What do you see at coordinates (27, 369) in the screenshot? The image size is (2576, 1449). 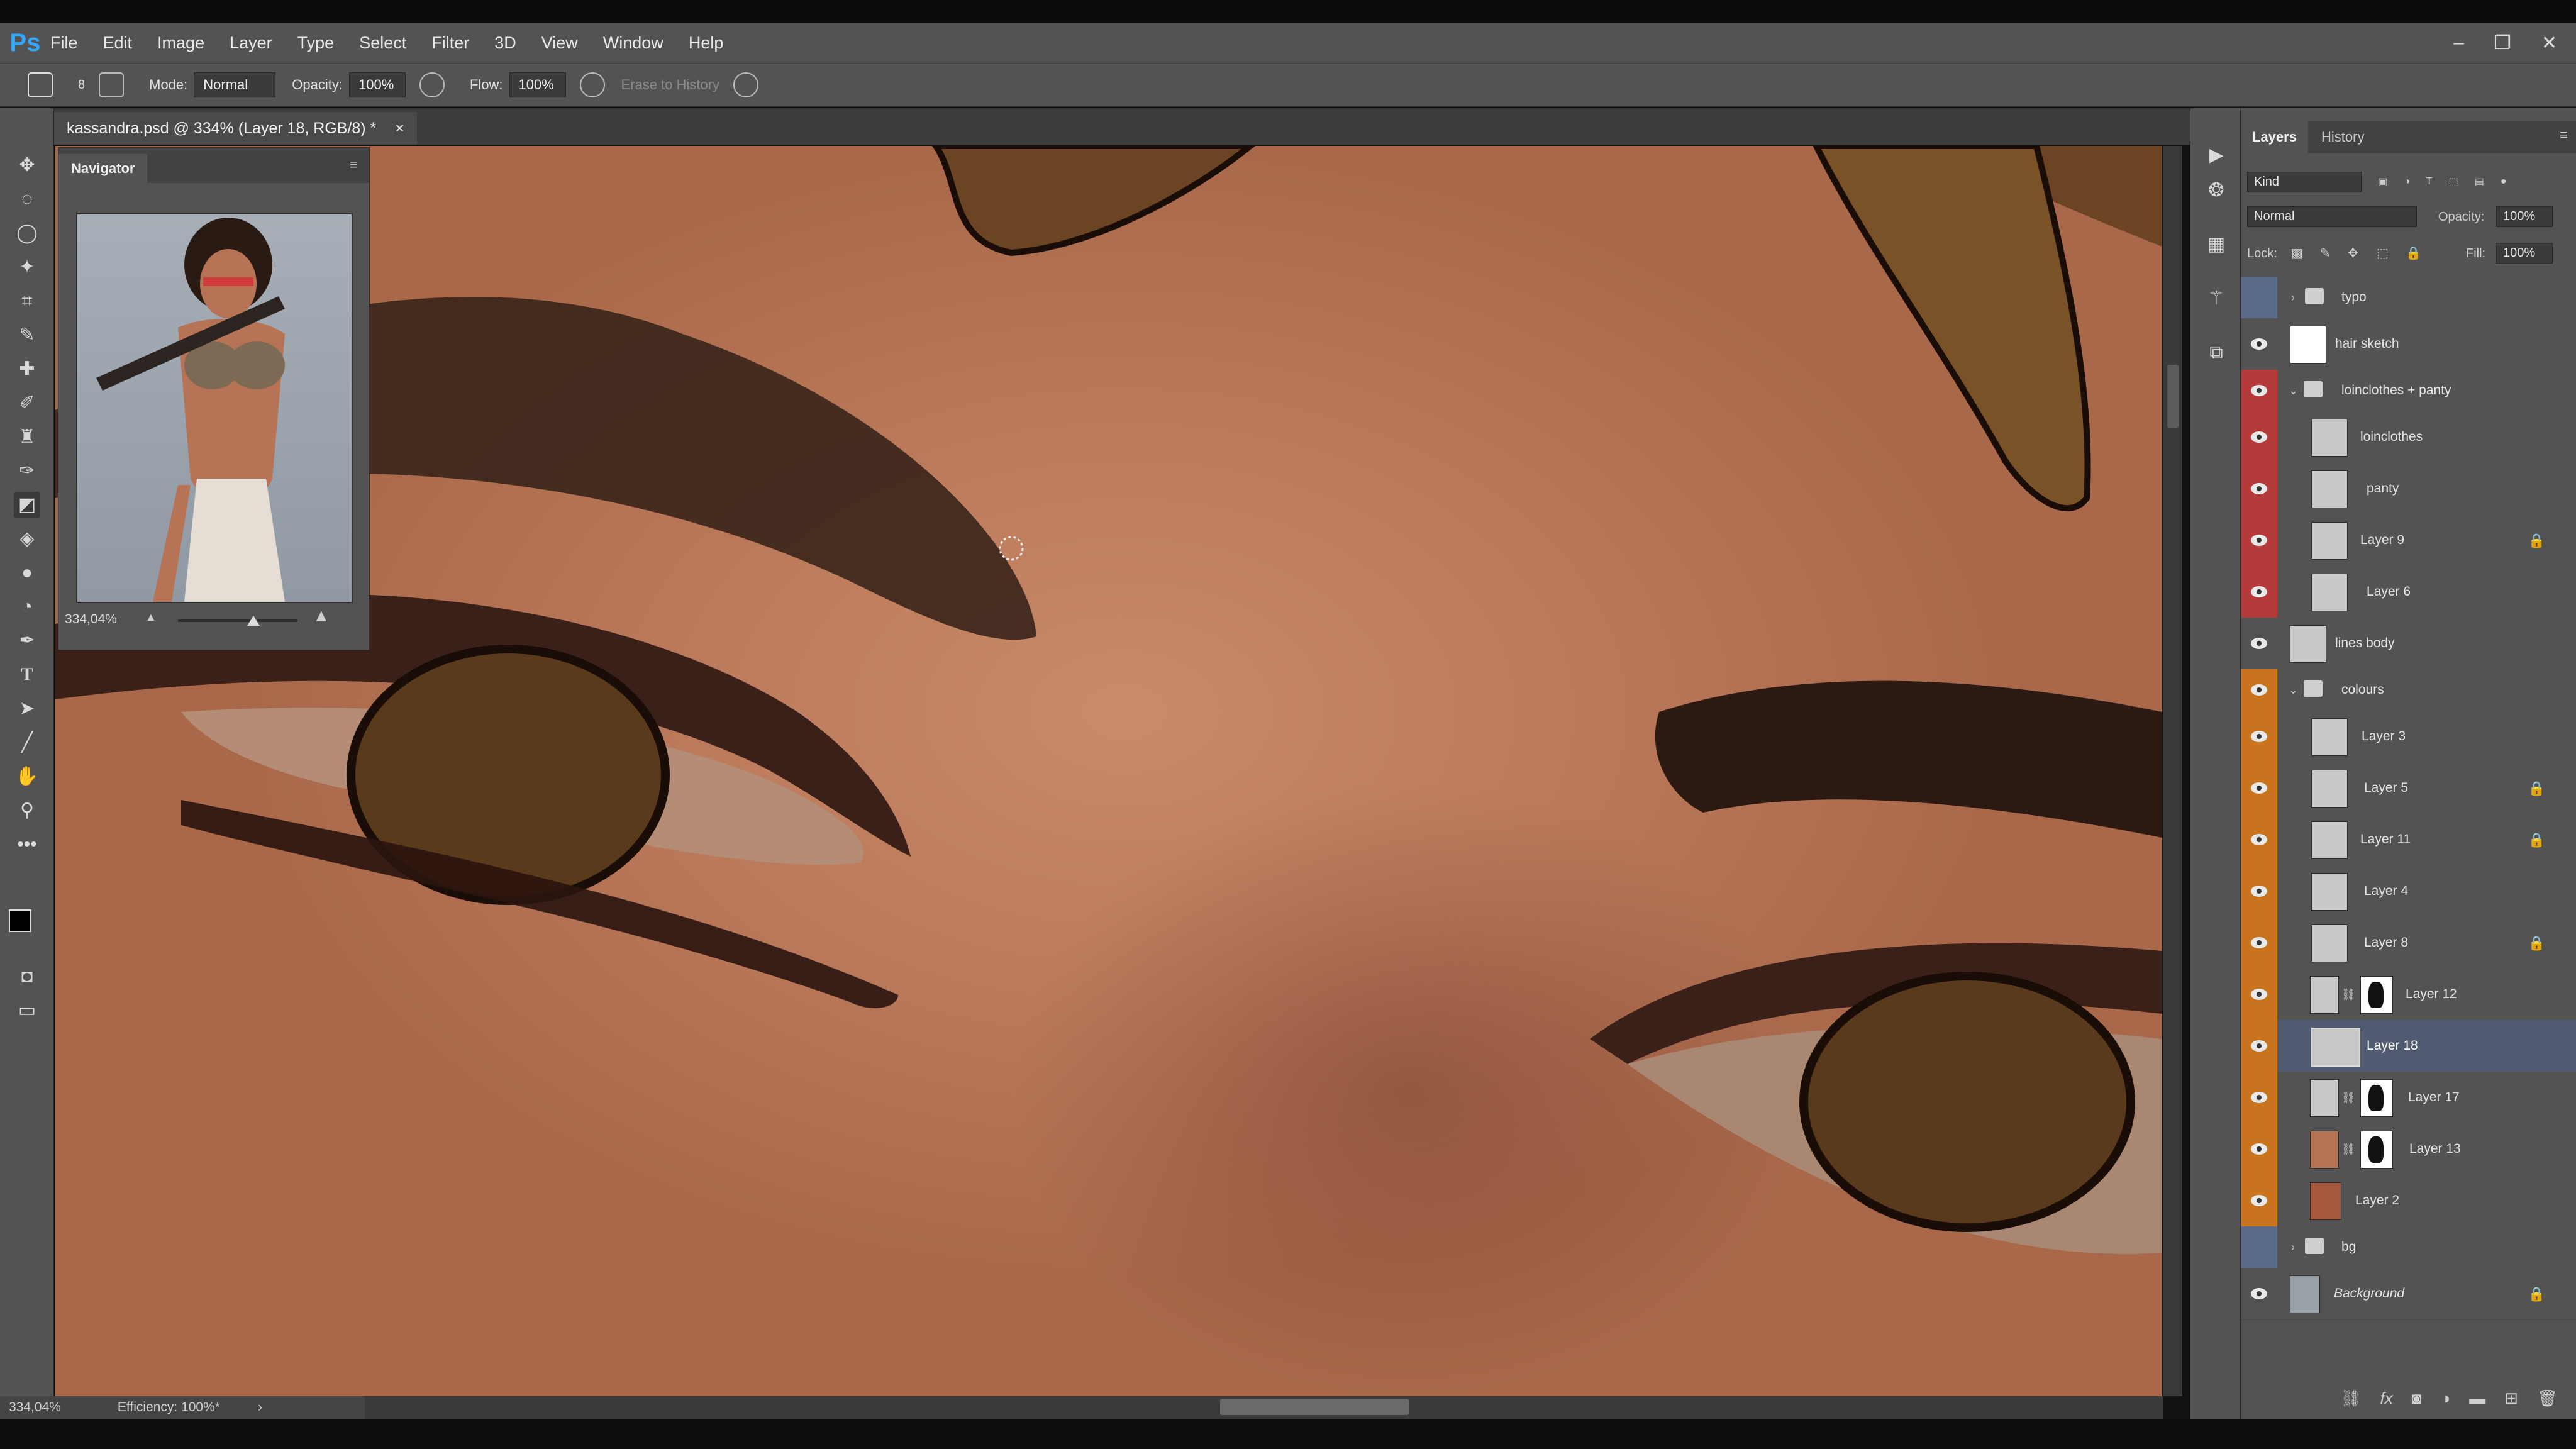 I see `healing-brush-tool-icon: ✚` at bounding box center [27, 369].